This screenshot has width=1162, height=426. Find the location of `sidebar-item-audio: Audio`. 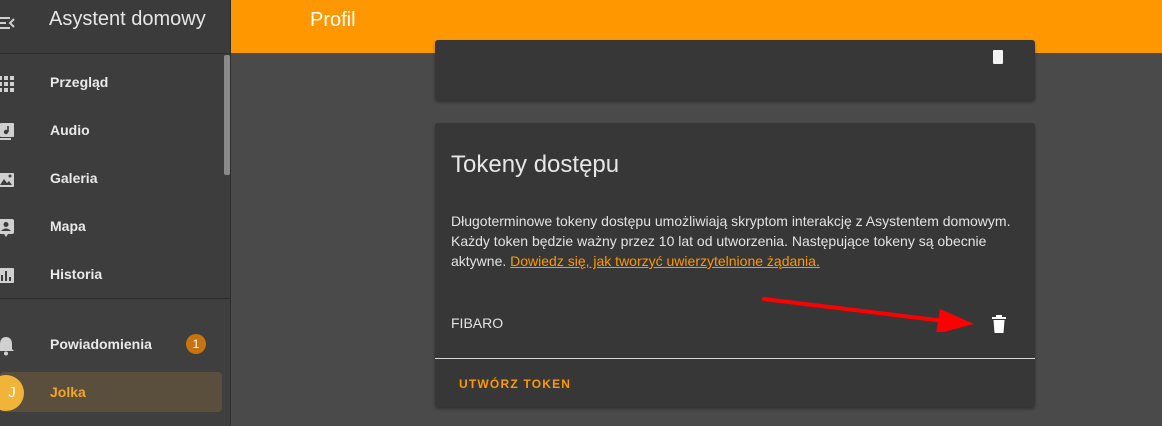

sidebar-item-audio: Audio is located at coordinates (111, 130).